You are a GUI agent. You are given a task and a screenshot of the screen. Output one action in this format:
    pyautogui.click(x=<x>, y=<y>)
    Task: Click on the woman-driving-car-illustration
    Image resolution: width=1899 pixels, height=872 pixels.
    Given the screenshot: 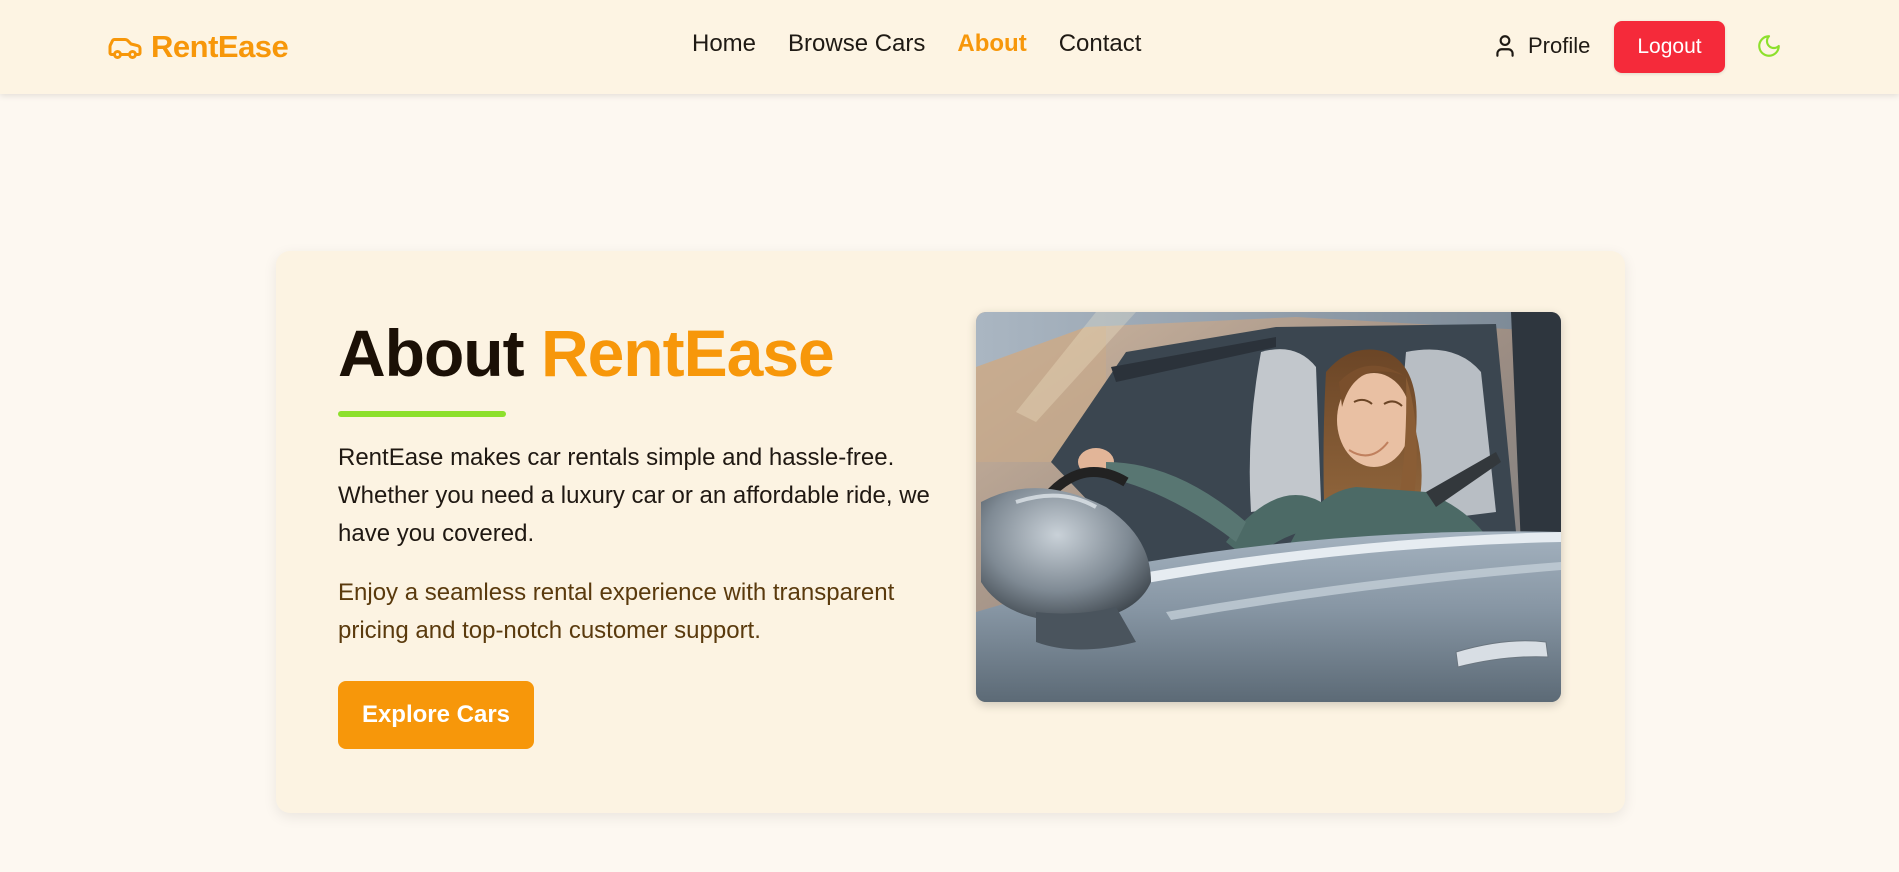 What is the action you would take?
    pyautogui.click(x=1268, y=507)
    